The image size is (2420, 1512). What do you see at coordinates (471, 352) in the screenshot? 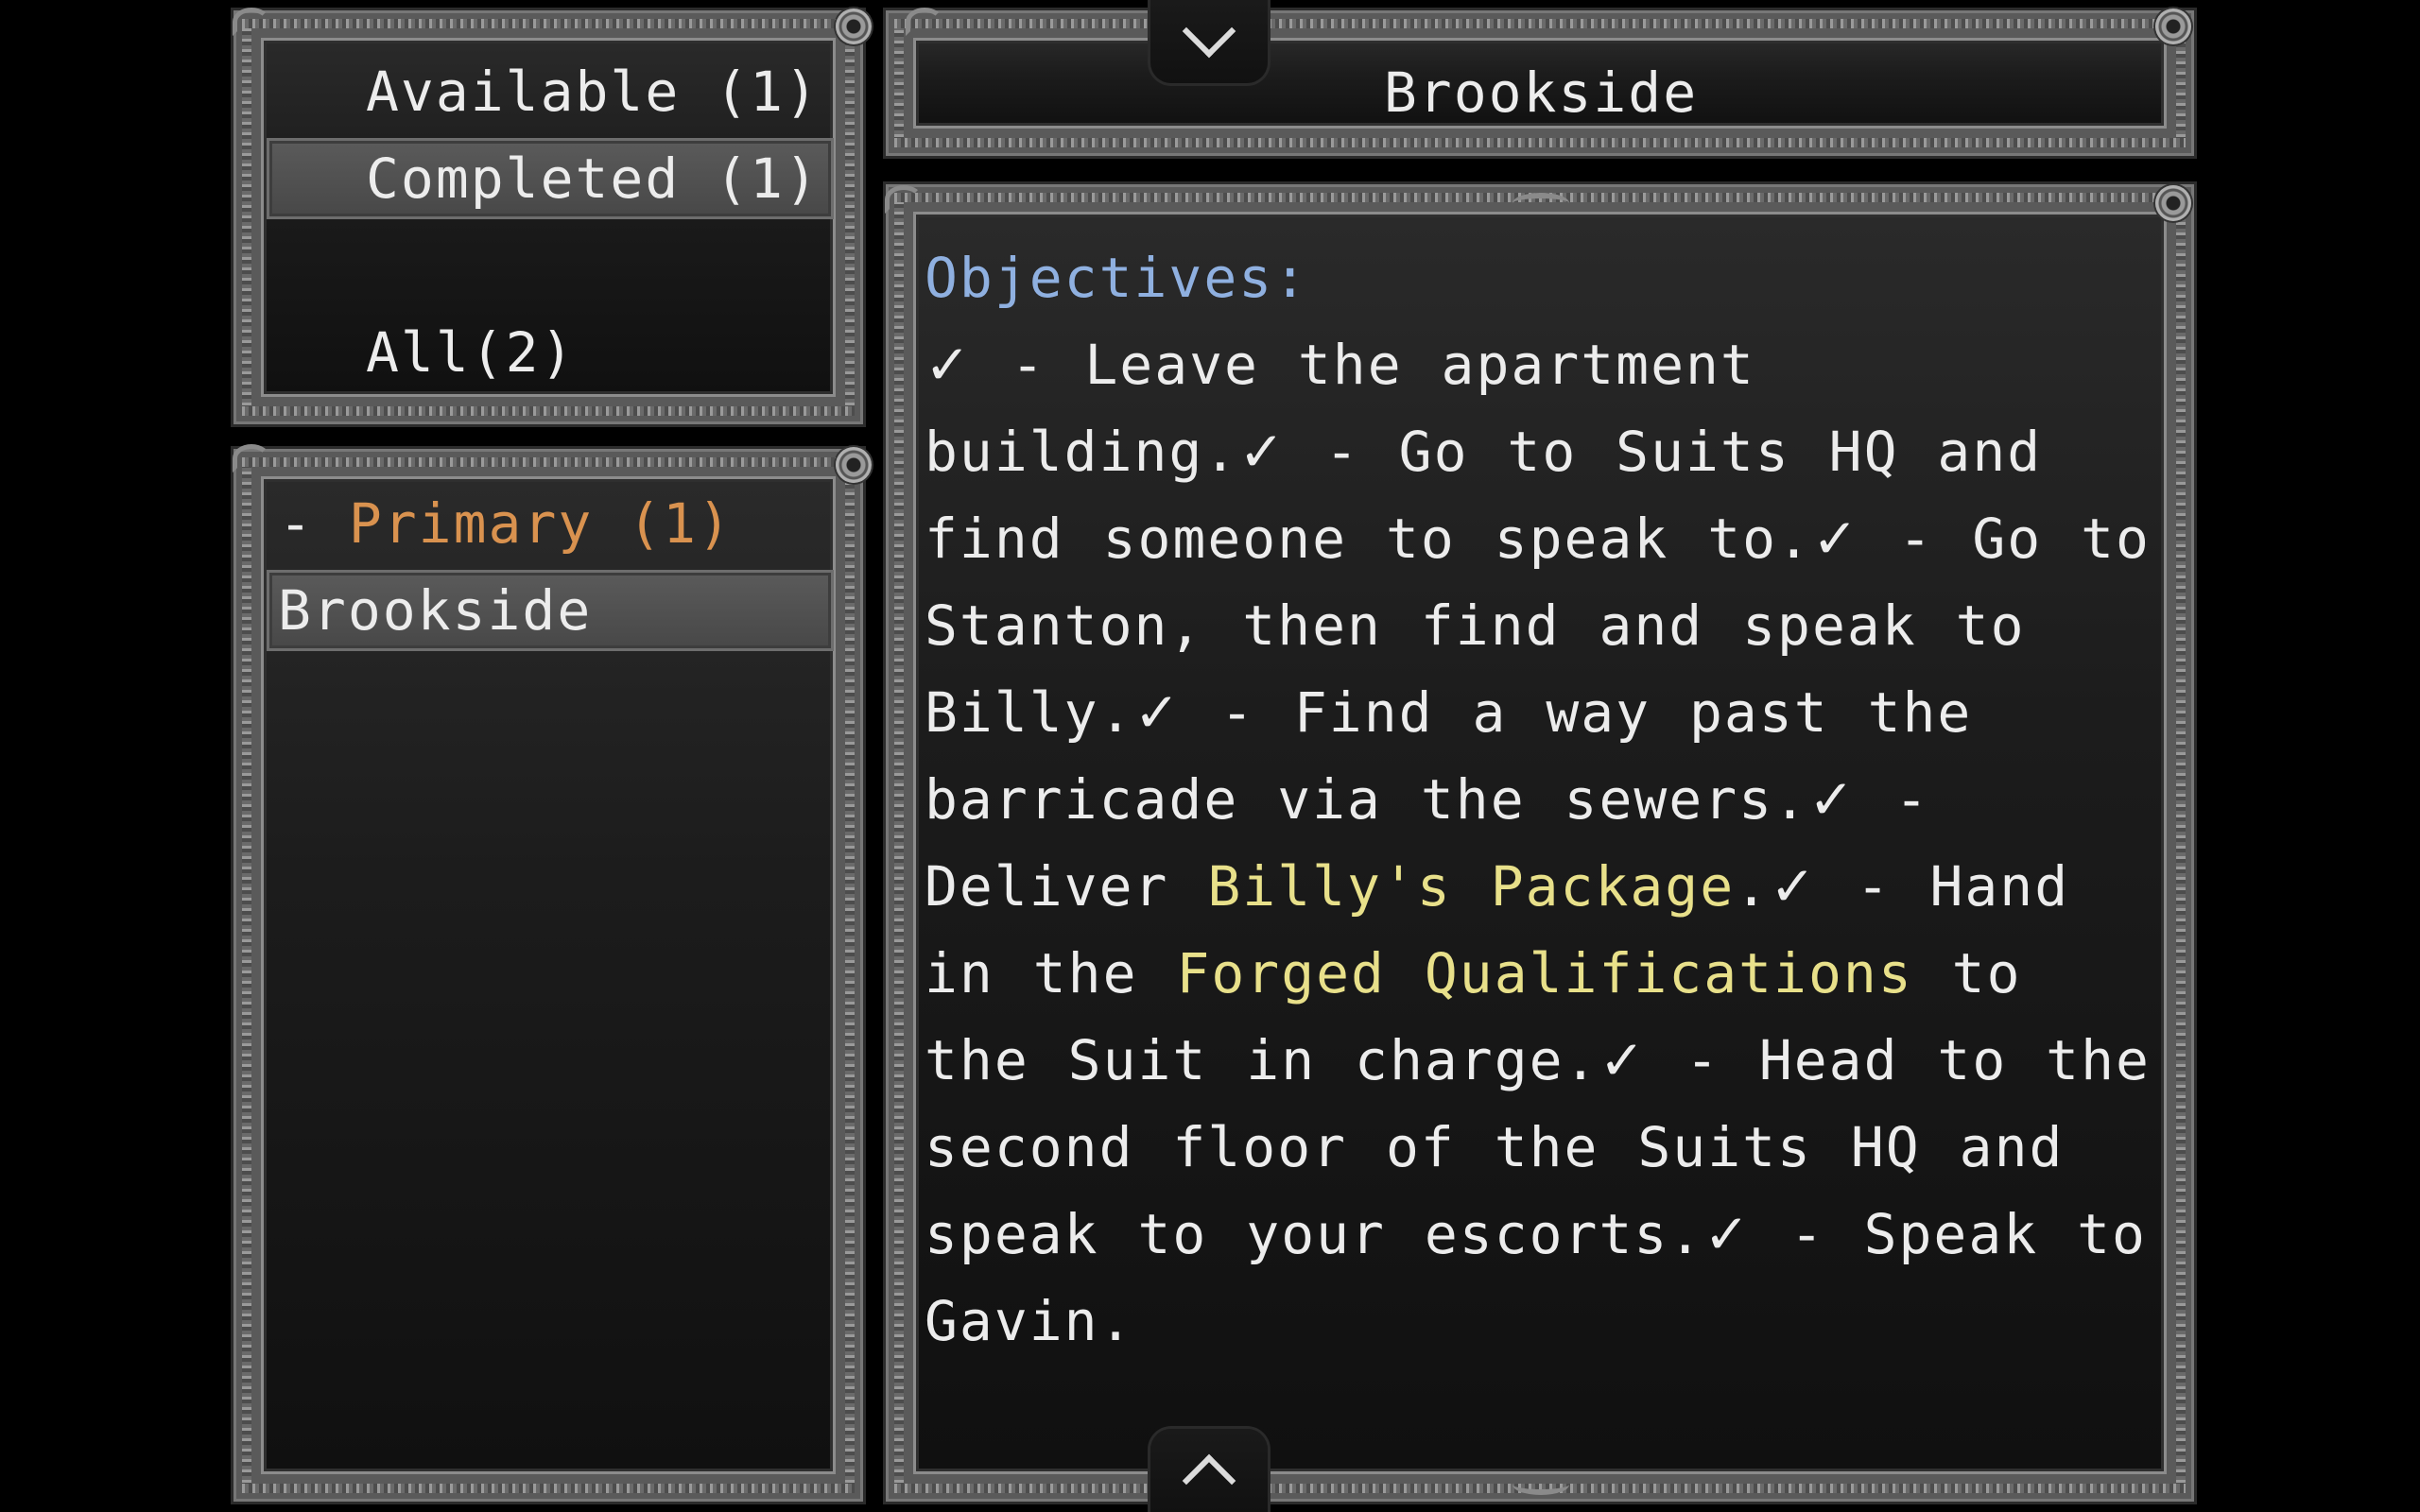
I see `filter-all-label: All(2)` at bounding box center [471, 352].